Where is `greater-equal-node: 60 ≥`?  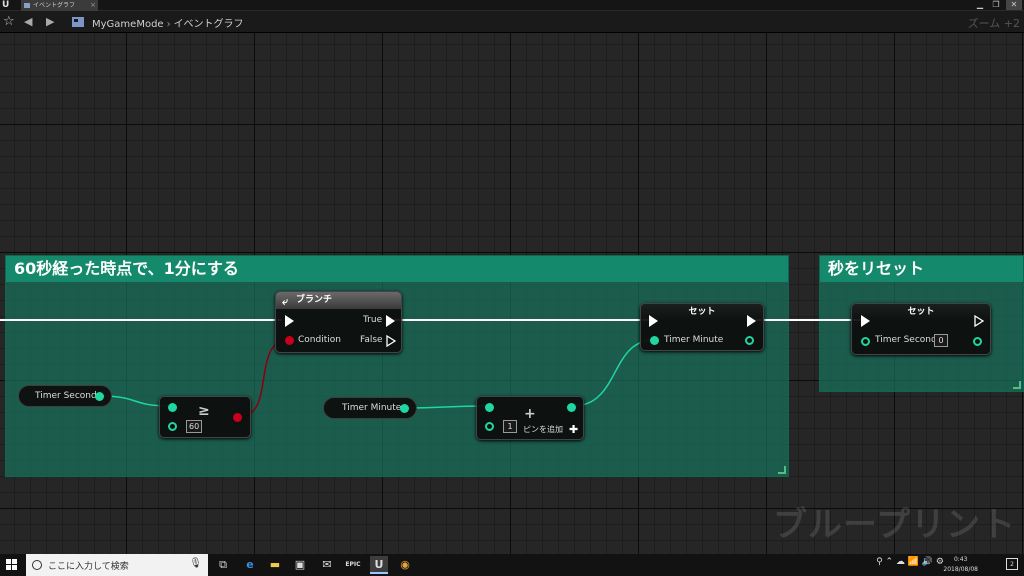 greater-equal-node: 60 ≥ is located at coordinates (205, 417).